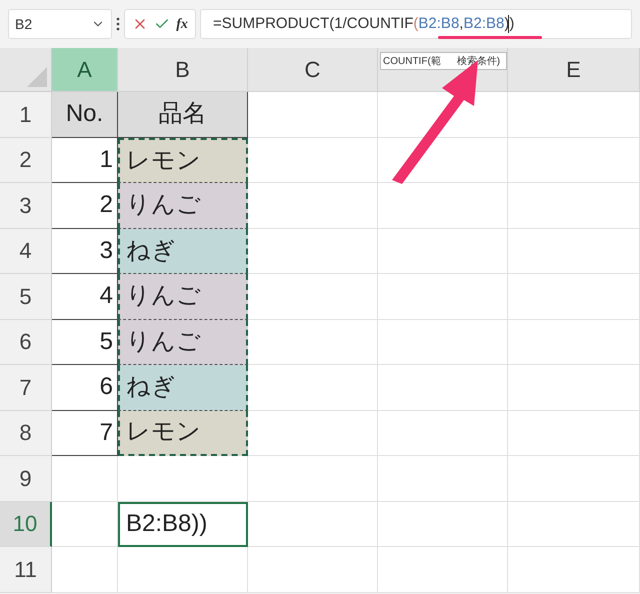 Image resolution: width=640 pixels, height=594 pixels. I want to click on row-header: 10, so click(26, 524).